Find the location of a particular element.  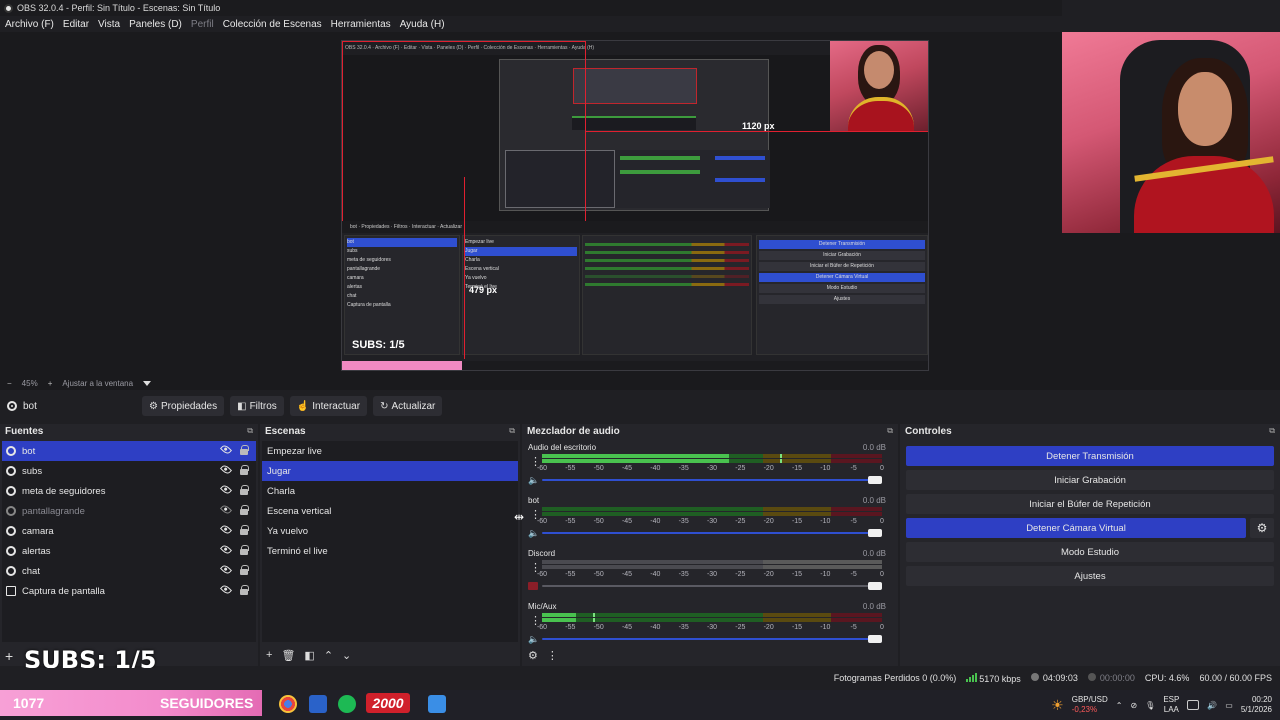

monitor-icon is located at coordinates (1193, 705).